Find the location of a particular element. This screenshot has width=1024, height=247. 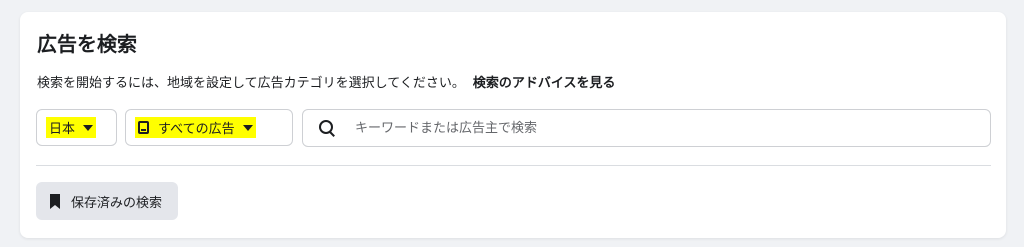

ad-category-dropdown: すべての広告 is located at coordinates (209, 127).